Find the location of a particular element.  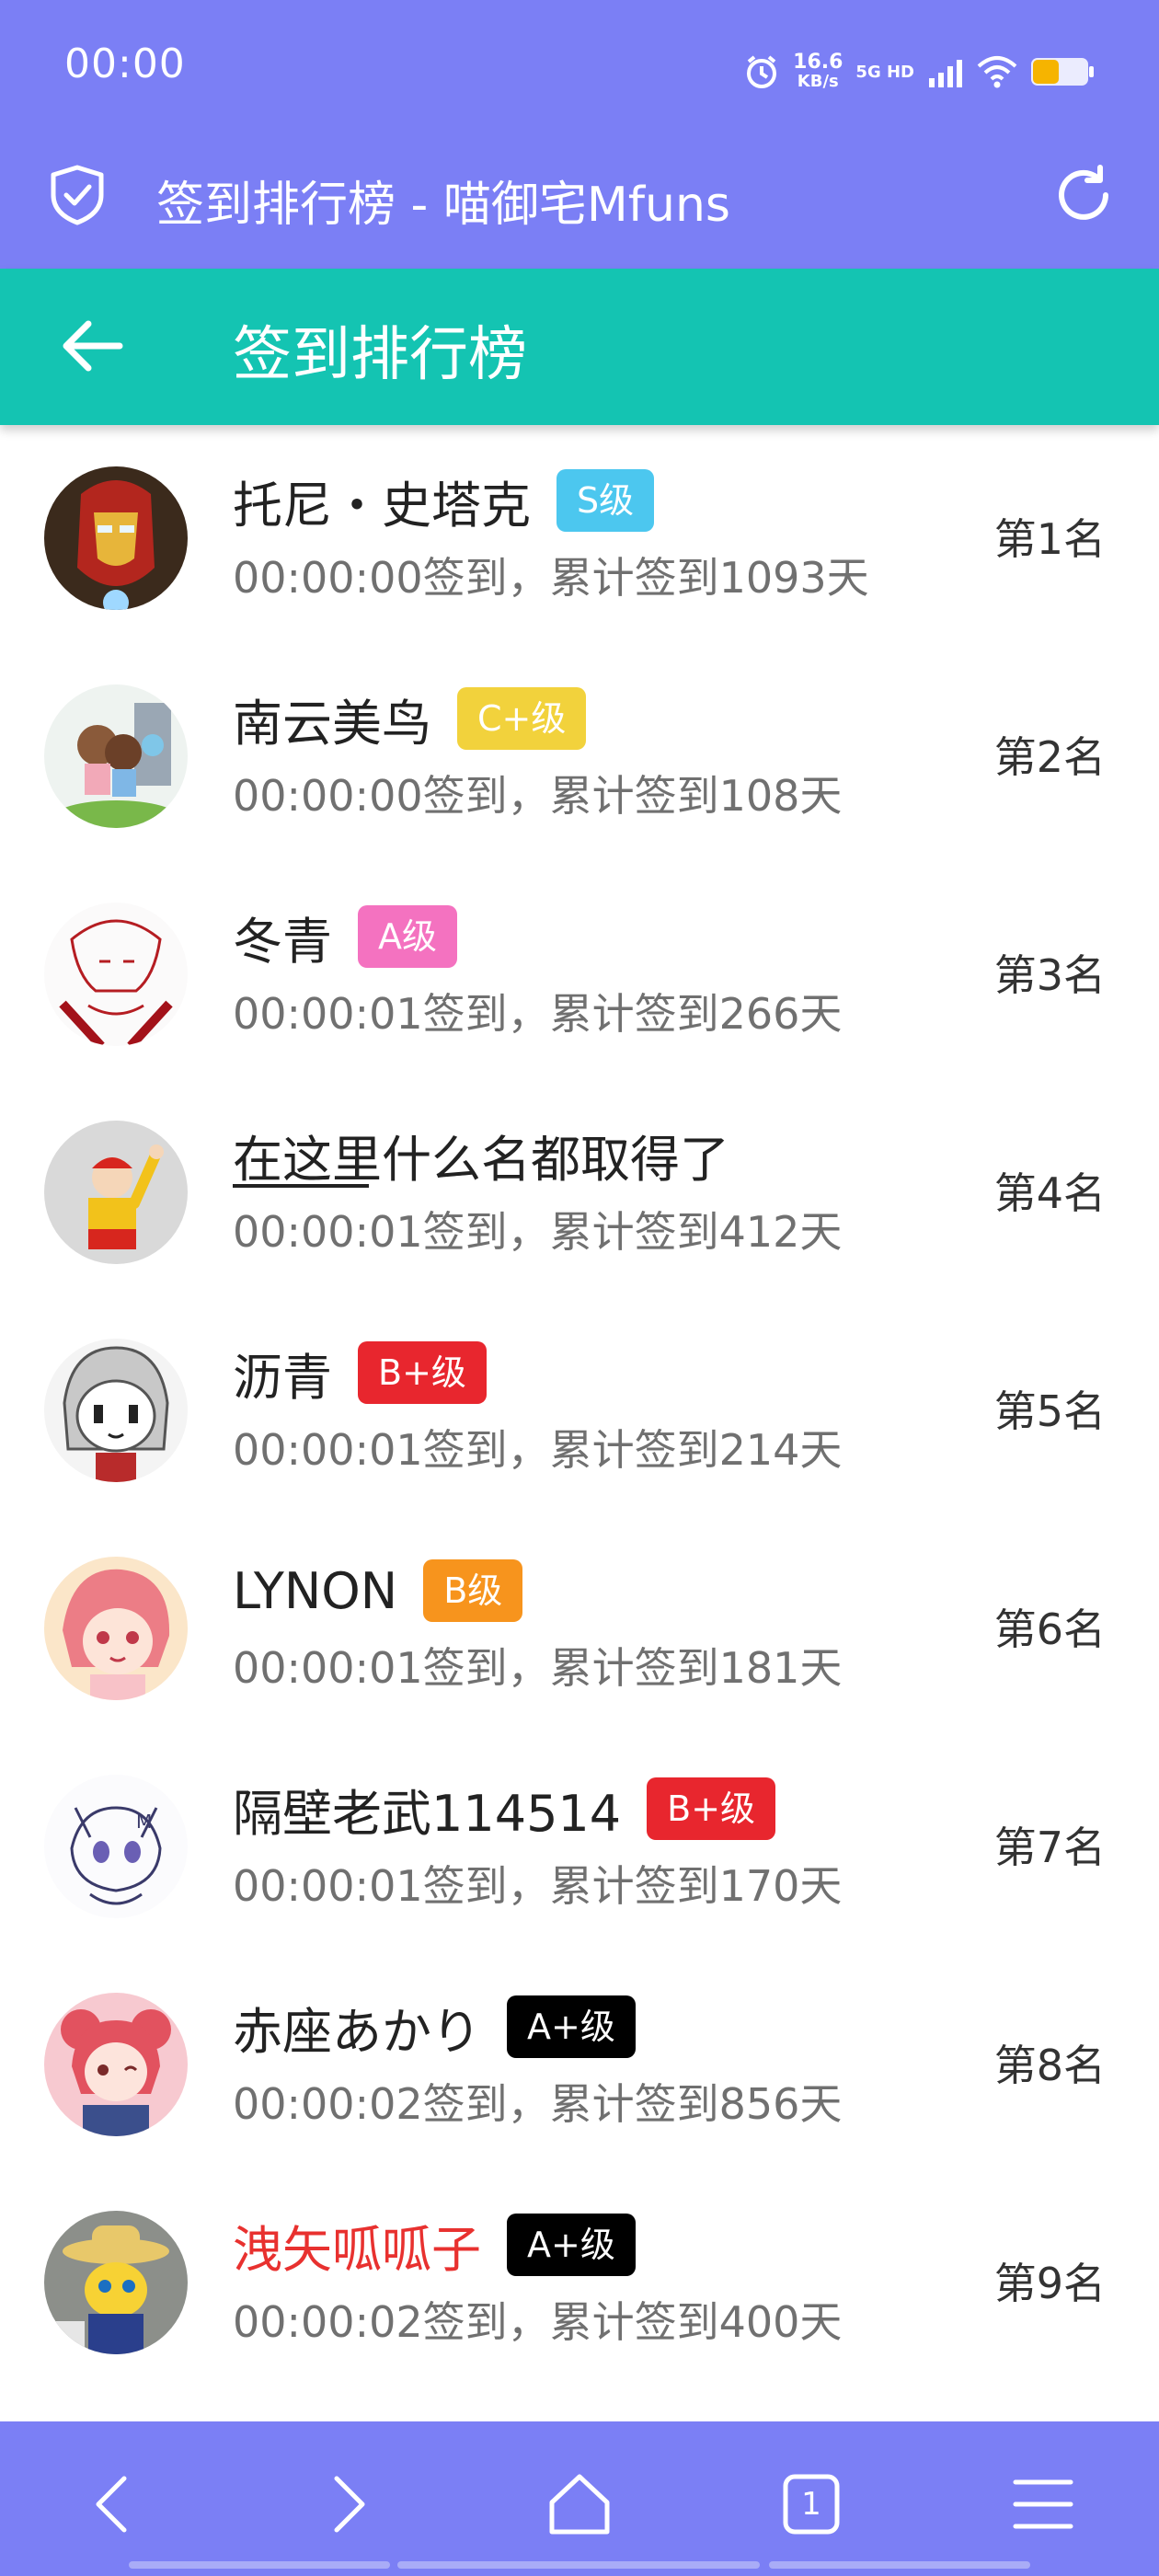

name-line: 在这里什么名都取得了 is located at coordinates (481, 1155).